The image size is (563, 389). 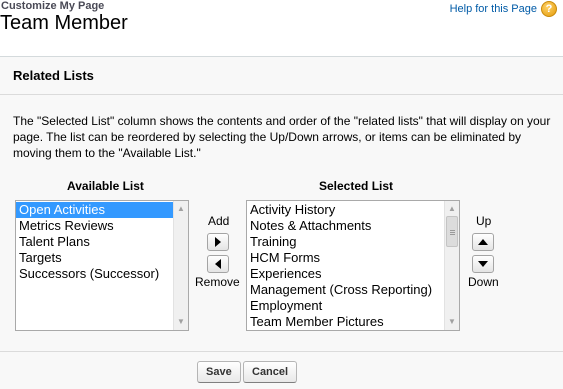 What do you see at coordinates (219, 221) in the screenshot?
I see `add-label: Add` at bounding box center [219, 221].